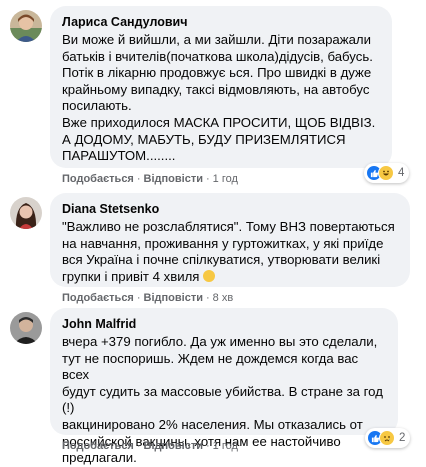  I want to click on comment-author: Лариса Сандулович, so click(221, 22).